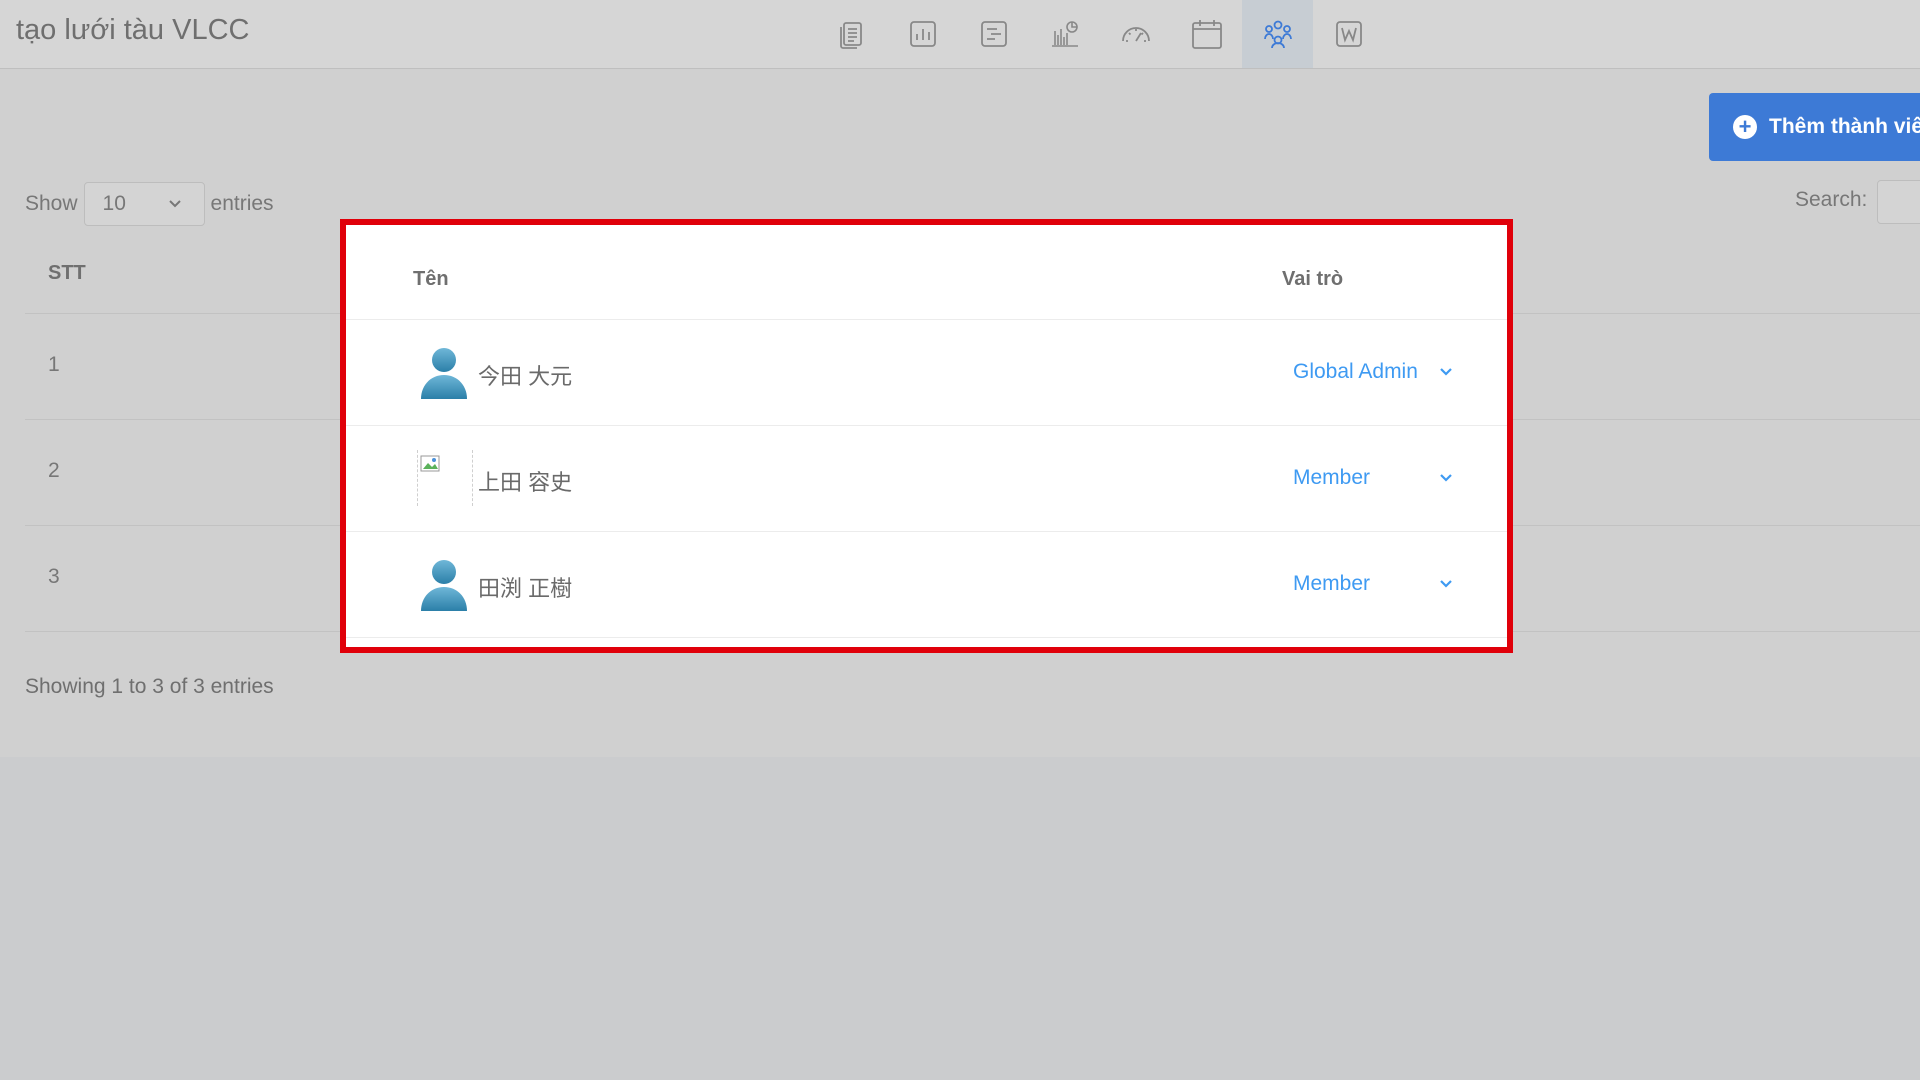 The width and height of the screenshot is (1920, 1080). I want to click on table-info: Showing 1 to 3 of 3 entries, so click(149, 686).